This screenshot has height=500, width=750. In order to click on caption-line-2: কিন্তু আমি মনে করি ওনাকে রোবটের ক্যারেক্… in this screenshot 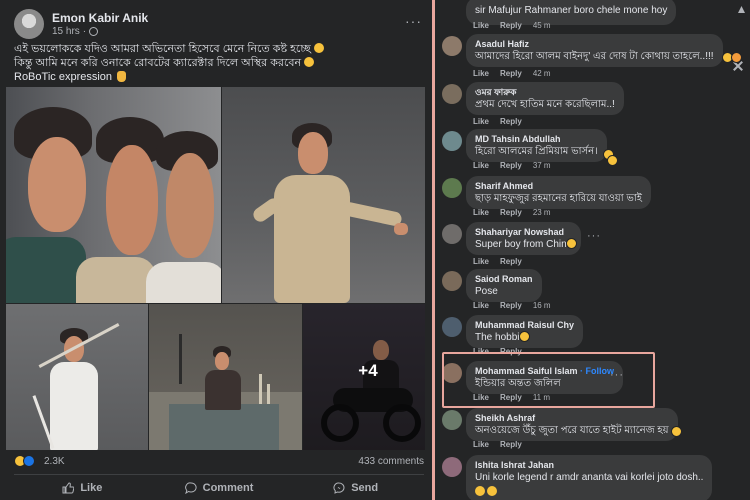, I will do `click(158, 63)`.